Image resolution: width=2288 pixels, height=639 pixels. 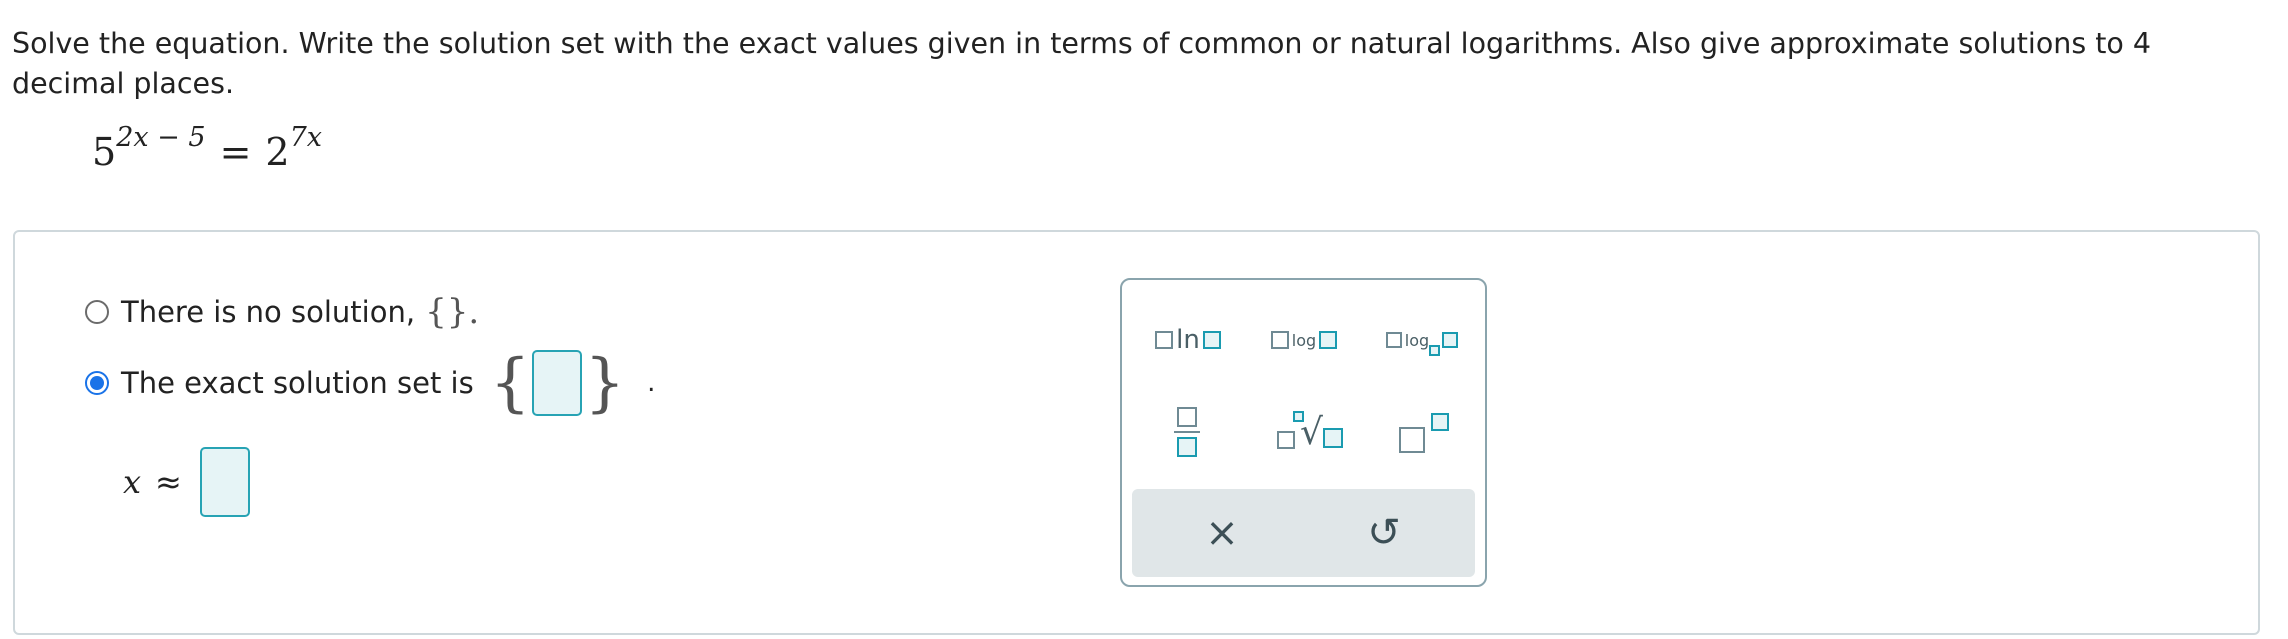 I want to click on exact-solution-input, so click(x=557, y=383).